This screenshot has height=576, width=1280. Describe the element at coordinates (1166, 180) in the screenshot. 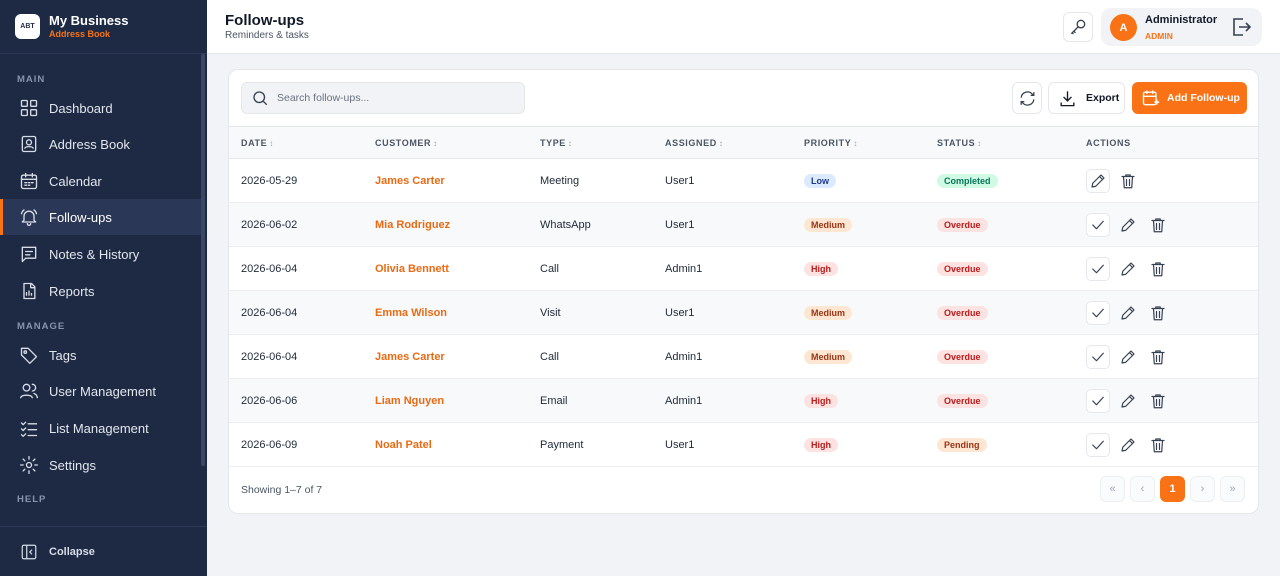

I see `cell-actions` at that location.